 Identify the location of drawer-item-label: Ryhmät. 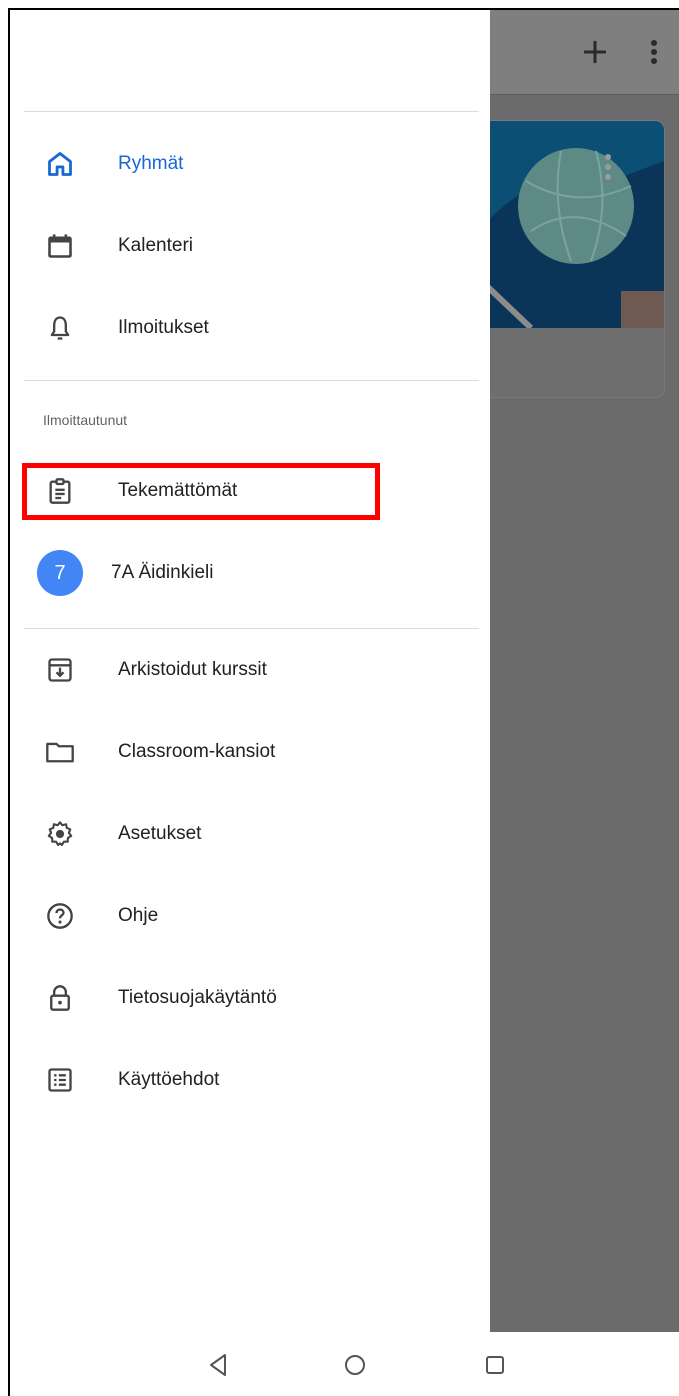
(151, 163).